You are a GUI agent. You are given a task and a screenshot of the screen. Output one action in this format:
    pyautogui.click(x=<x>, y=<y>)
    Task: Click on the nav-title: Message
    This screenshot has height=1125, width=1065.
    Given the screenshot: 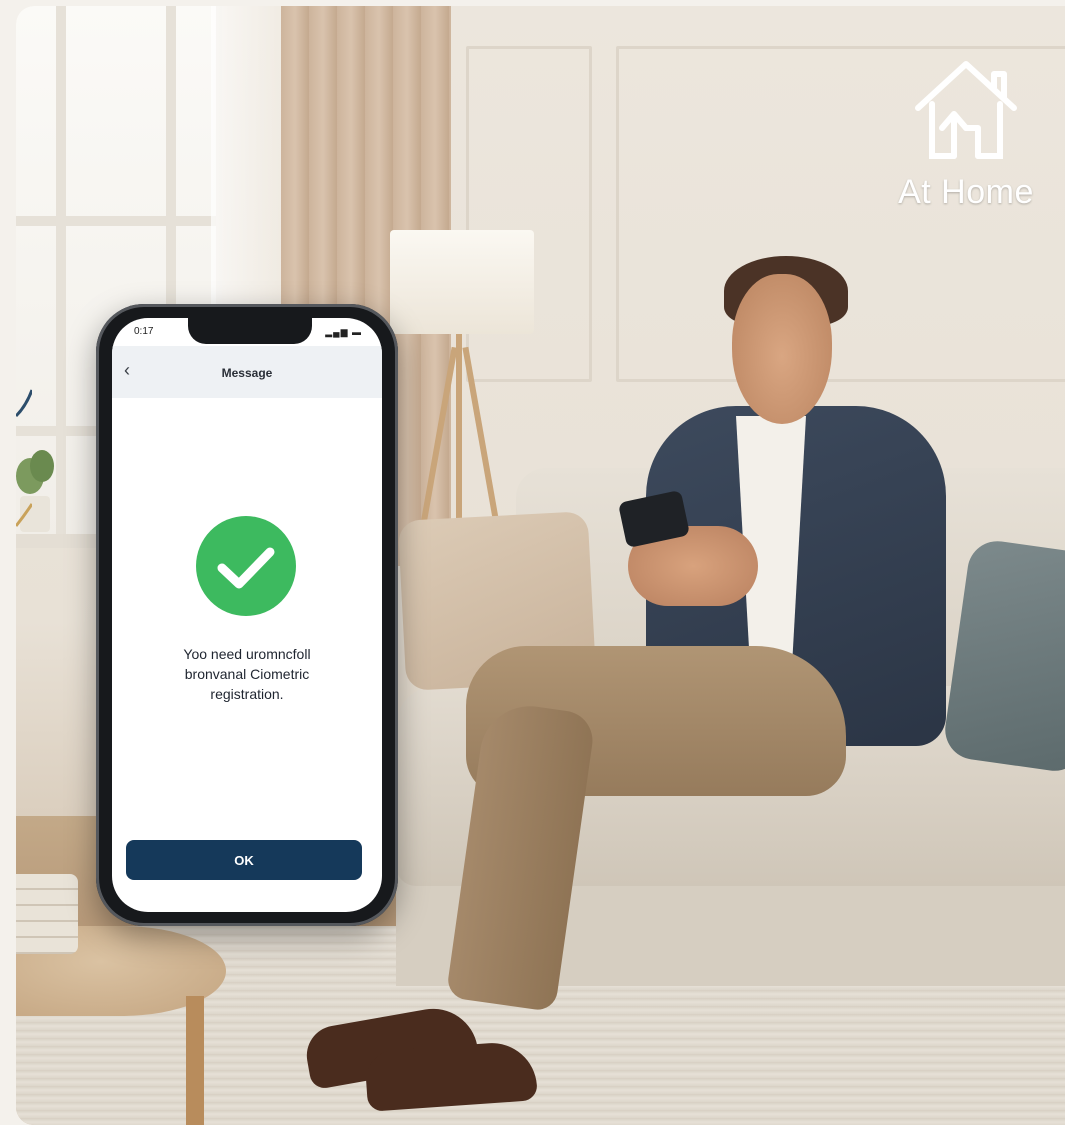 What is the action you would take?
    pyautogui.click(x=247, y=373)
    